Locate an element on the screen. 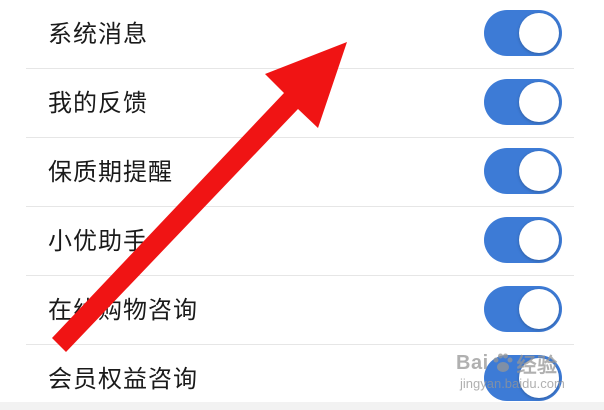 The width and height of the screenshot is (604, 410). assistant-toggle is located at coordinates (523, 240).